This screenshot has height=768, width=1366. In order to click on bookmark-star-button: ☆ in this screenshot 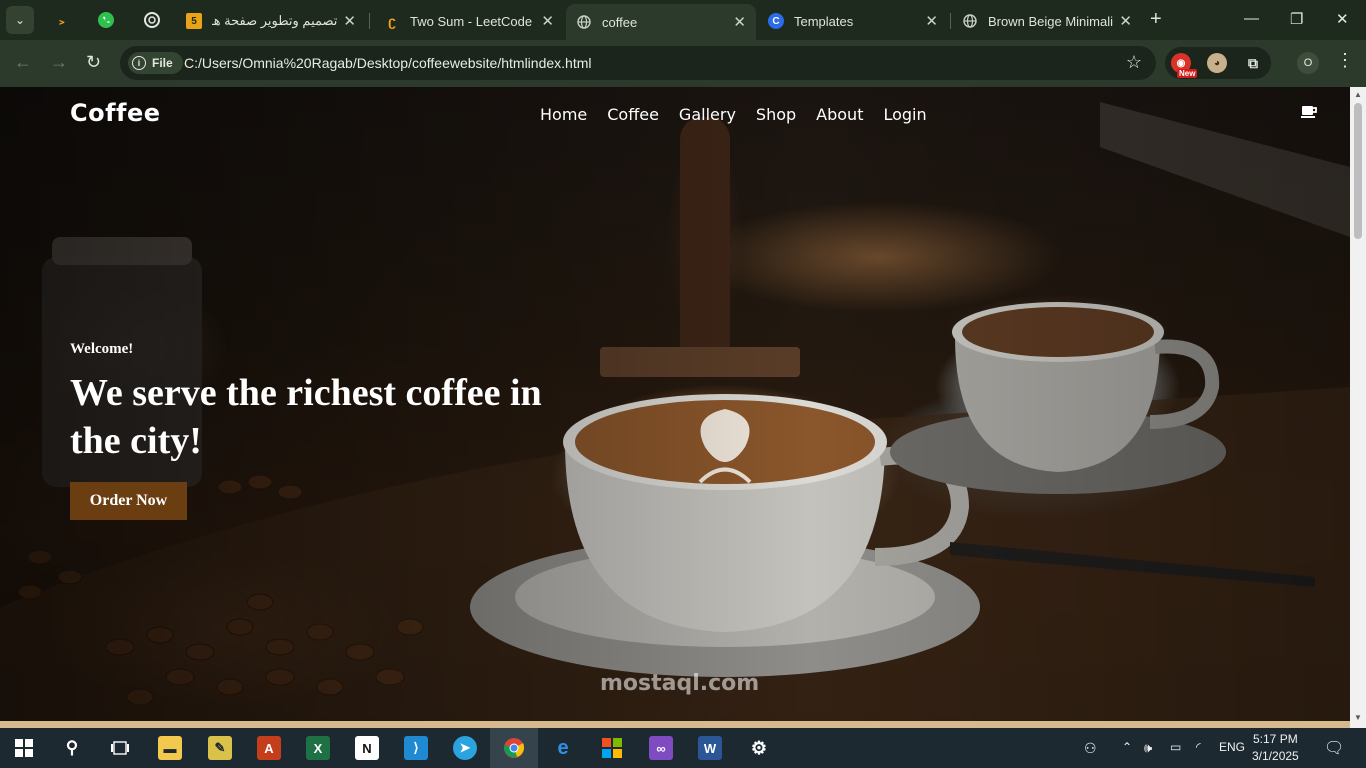, I will do `click(1134, 62)`.